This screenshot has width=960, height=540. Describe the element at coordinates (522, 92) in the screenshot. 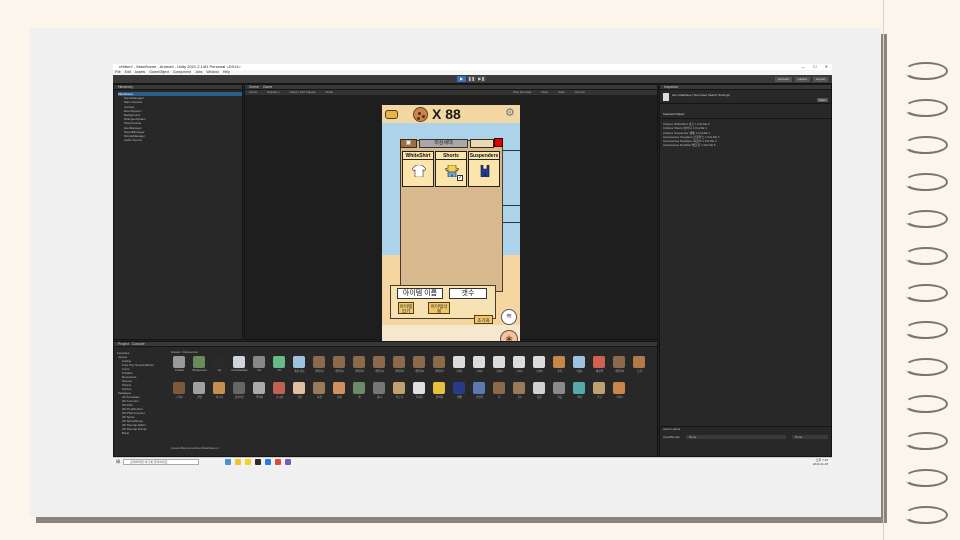

I see `play-focused-dropdown: Play Focused` at that location.